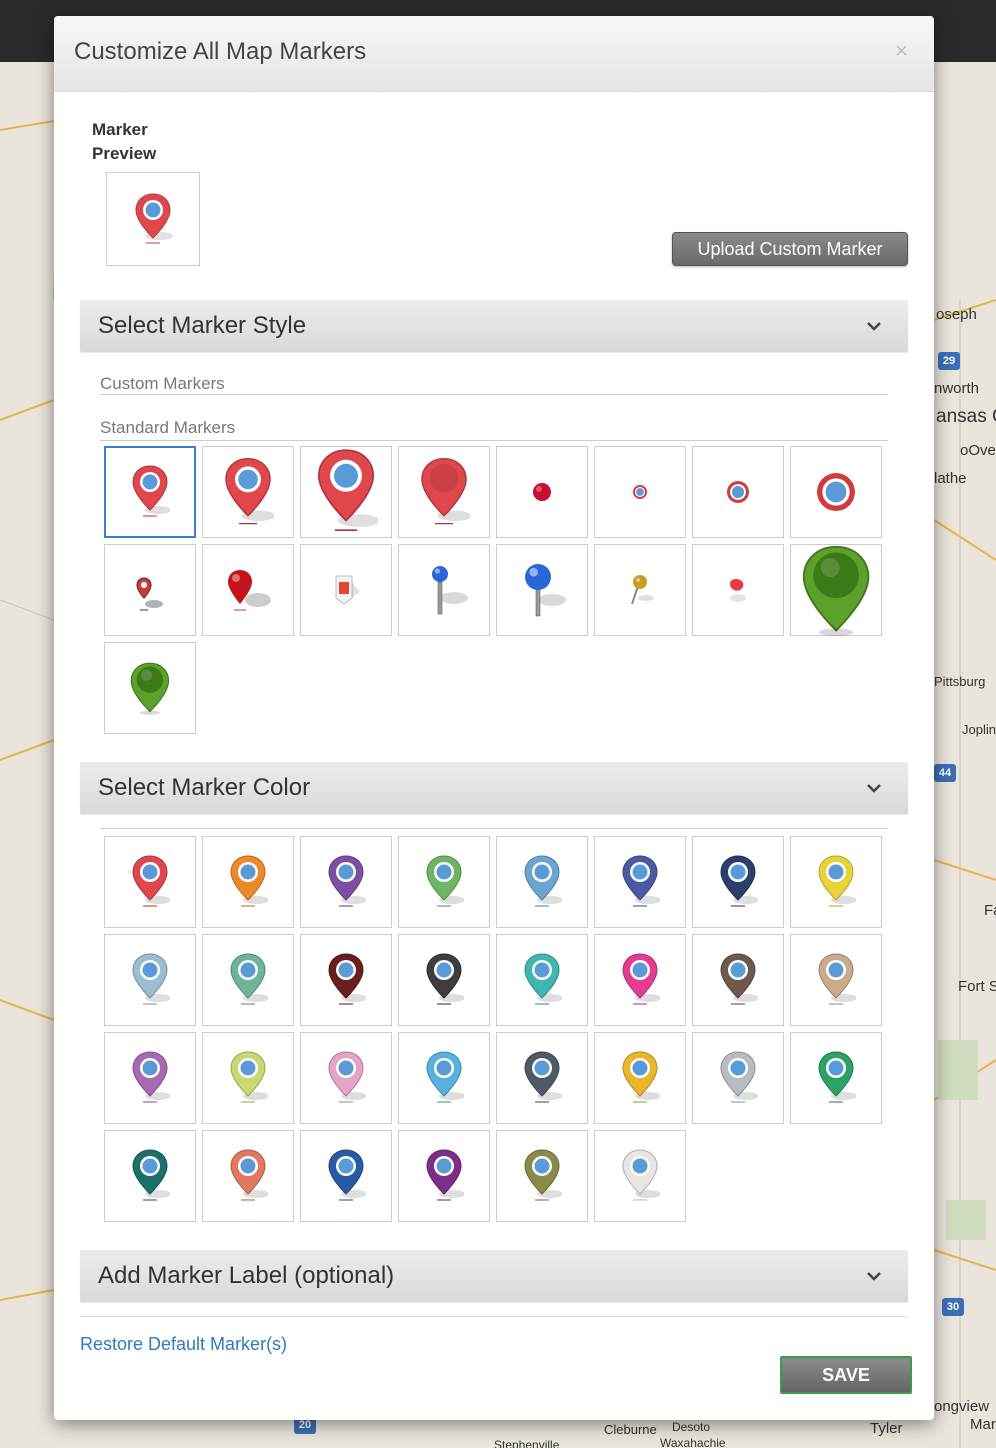 The width and height of the screenshot is (996, 1448). What do you see at coordinates (691, 1427) in the screenshot?
I see `map-label: Desoto` at bounding box center [691, 1427].